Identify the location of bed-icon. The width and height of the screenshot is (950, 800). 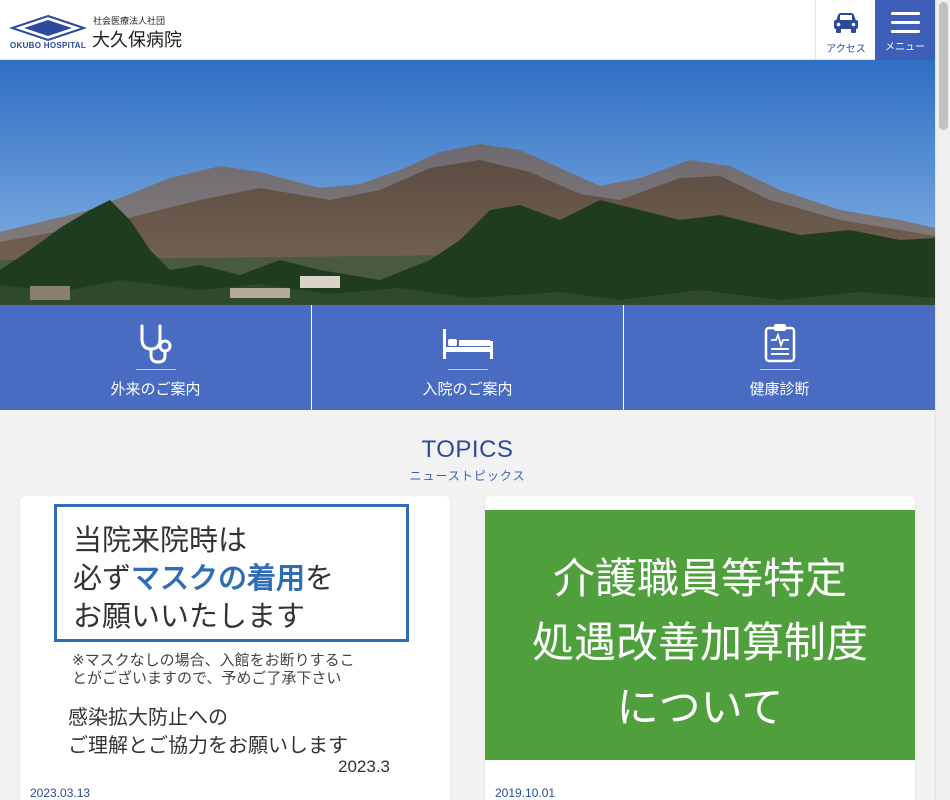
(467, 344).